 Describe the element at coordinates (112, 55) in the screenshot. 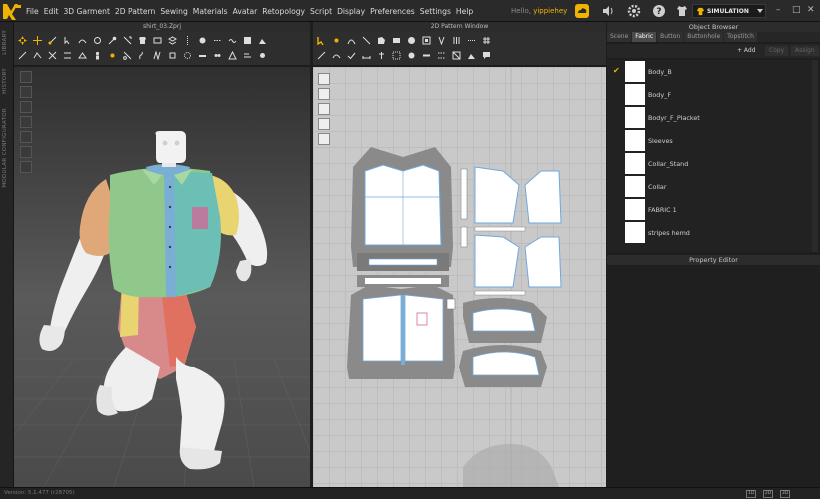

I see `arrangement-point-icon` at that location.